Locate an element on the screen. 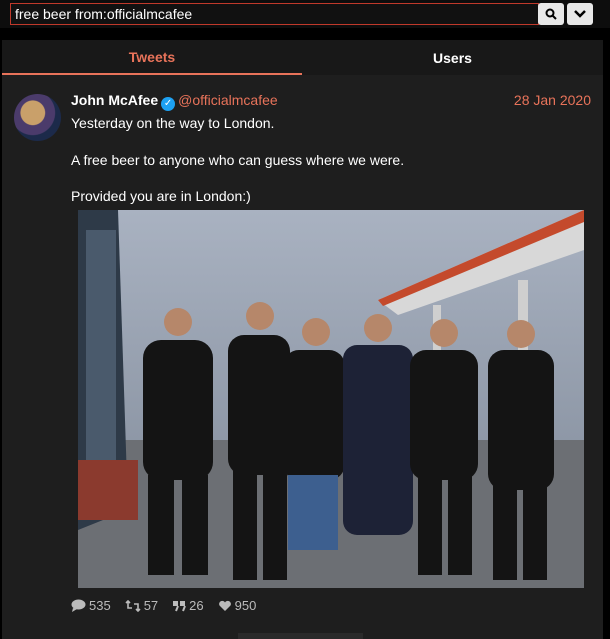 Image resolution: width=610 pixels, height=639 pixels. tab-bar: Tweets Users is located at coordinates (302, 57).